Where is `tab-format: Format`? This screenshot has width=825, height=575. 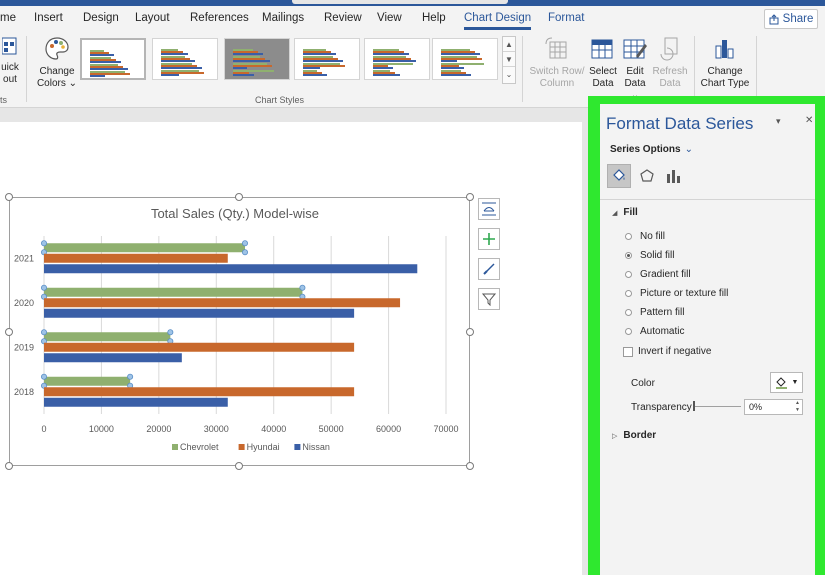 tab-format: Format is located at coordinates (566, 18).